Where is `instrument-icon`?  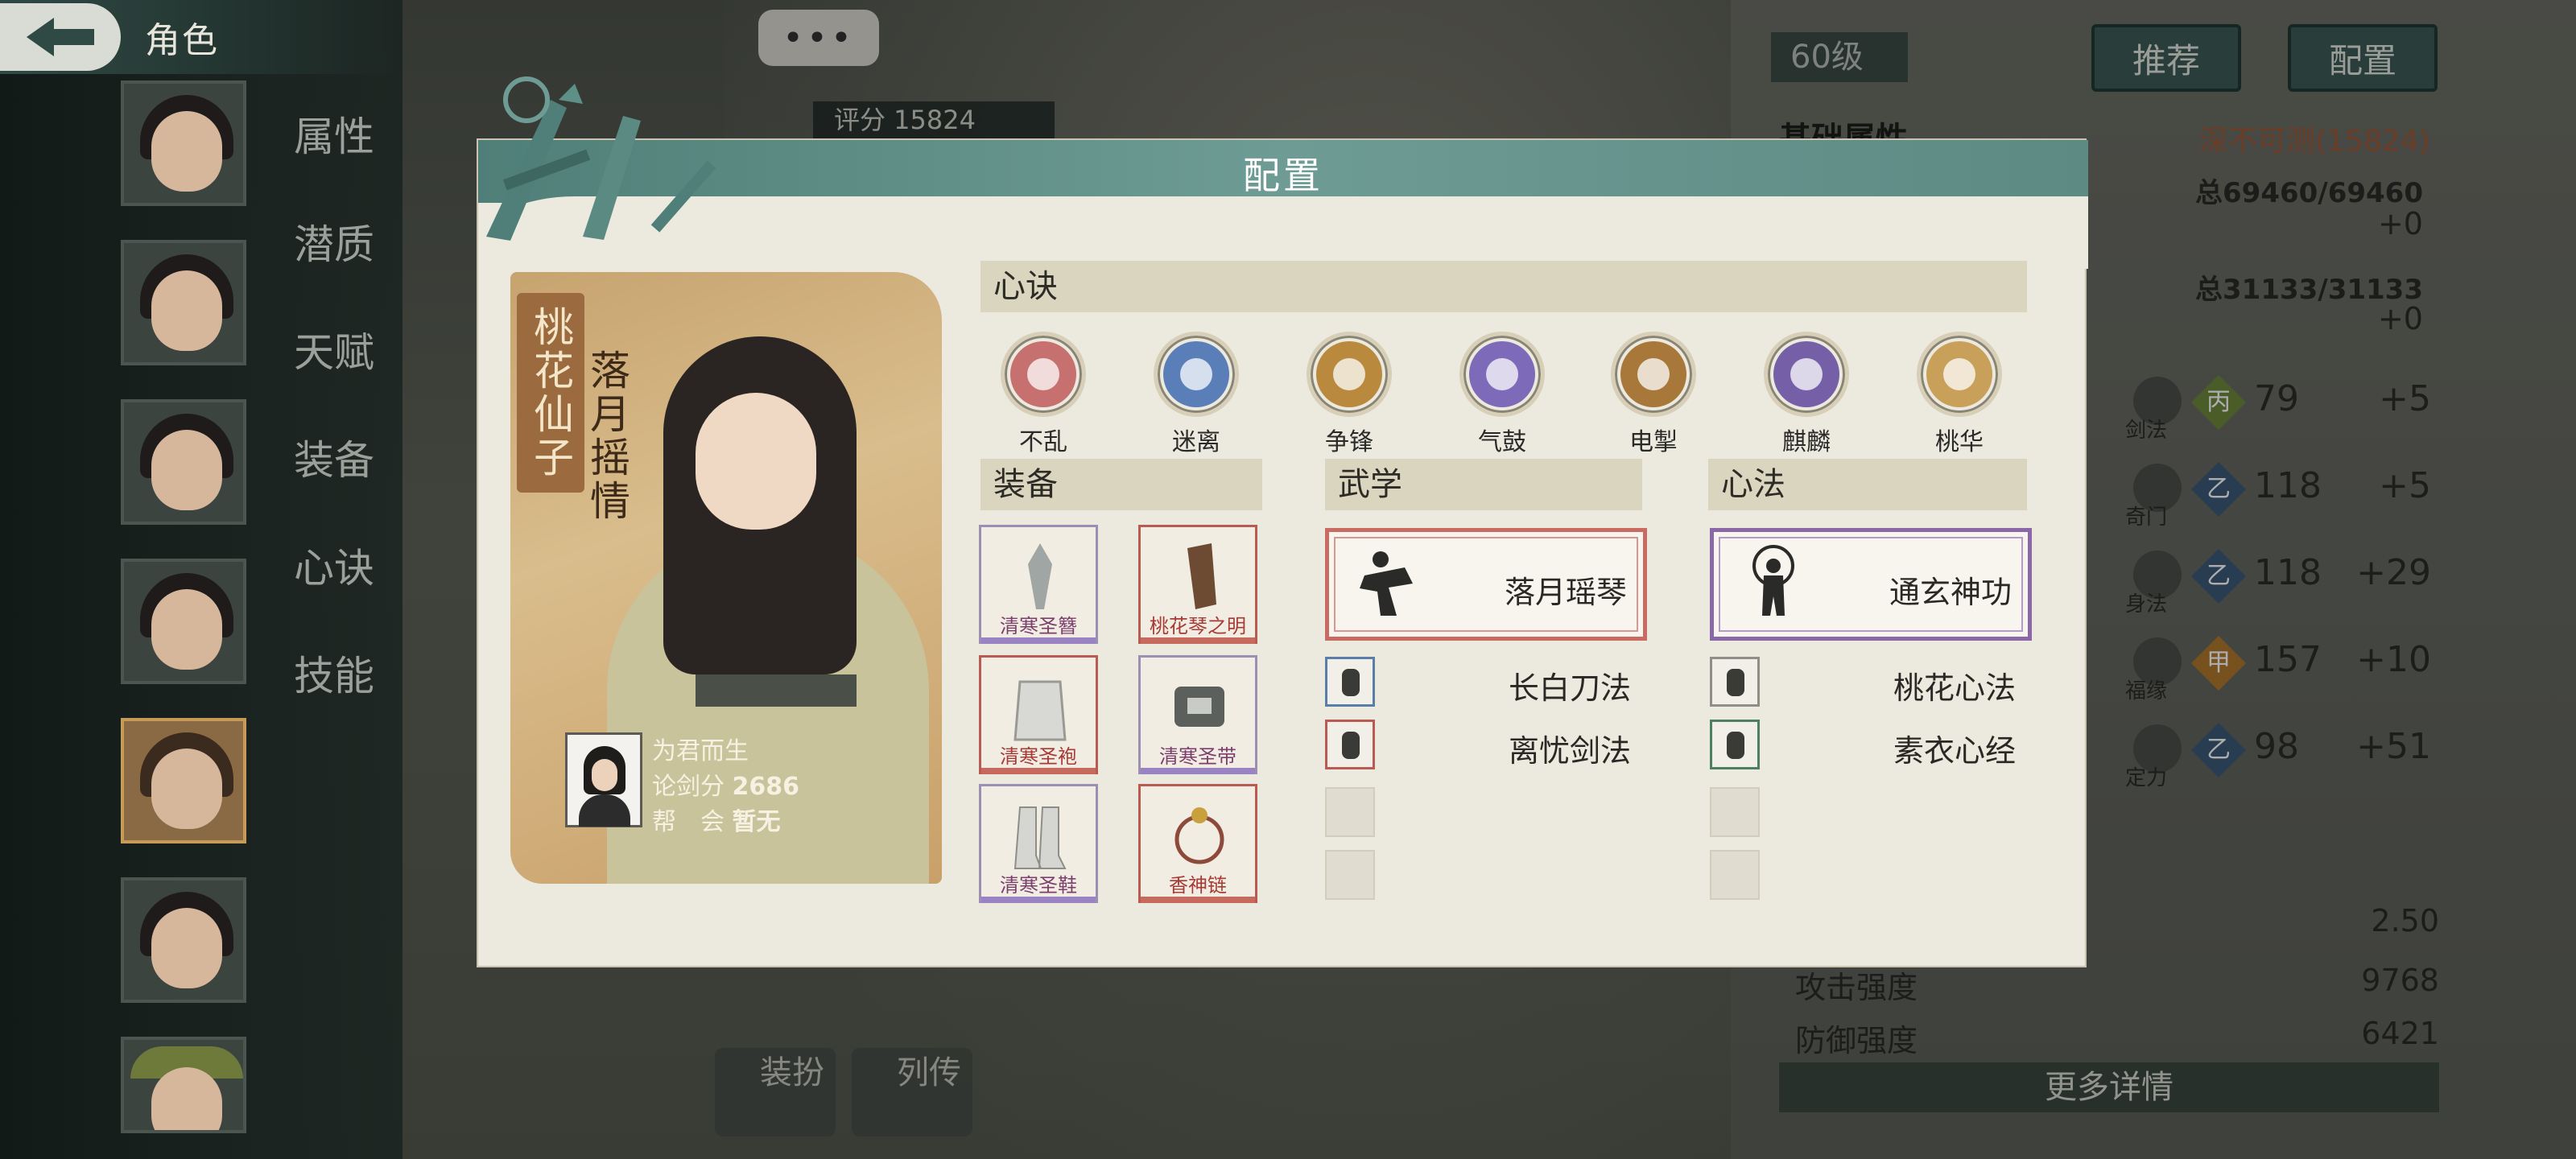
instrument-icon is located at coordinates (1201, 576).